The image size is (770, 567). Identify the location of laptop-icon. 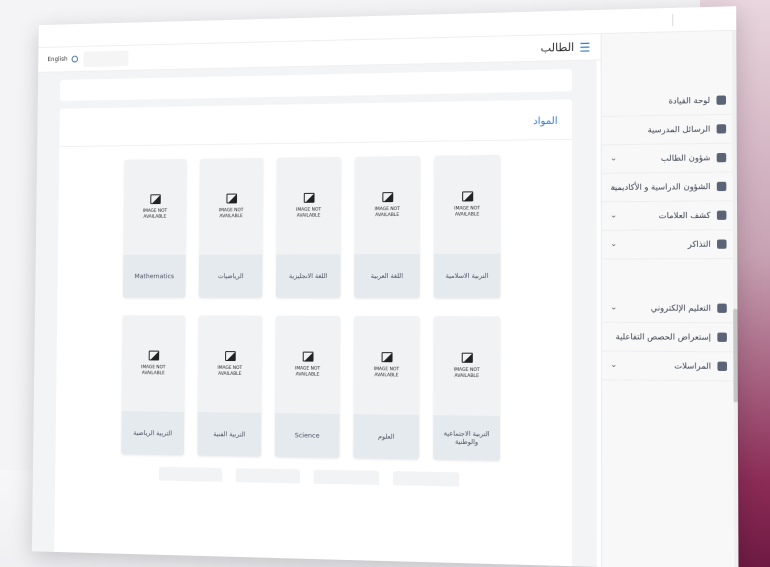
(721, 244).